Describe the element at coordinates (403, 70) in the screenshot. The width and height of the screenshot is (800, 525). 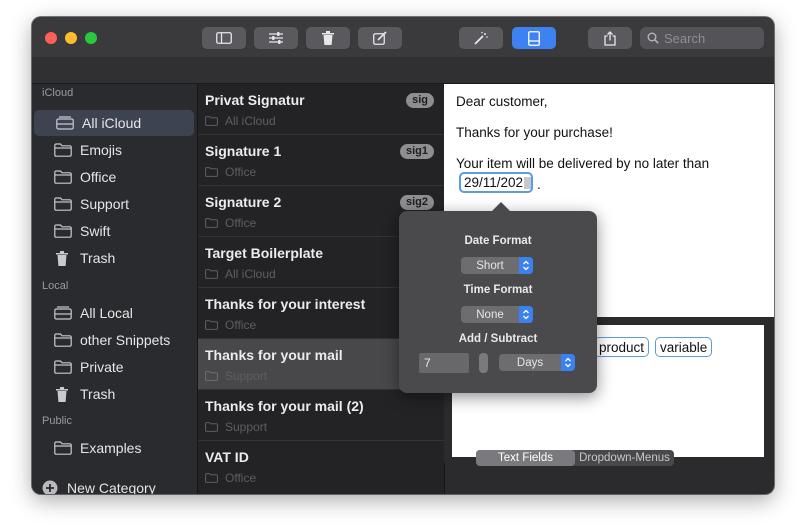
I see `secondary-toolbar` at that location.